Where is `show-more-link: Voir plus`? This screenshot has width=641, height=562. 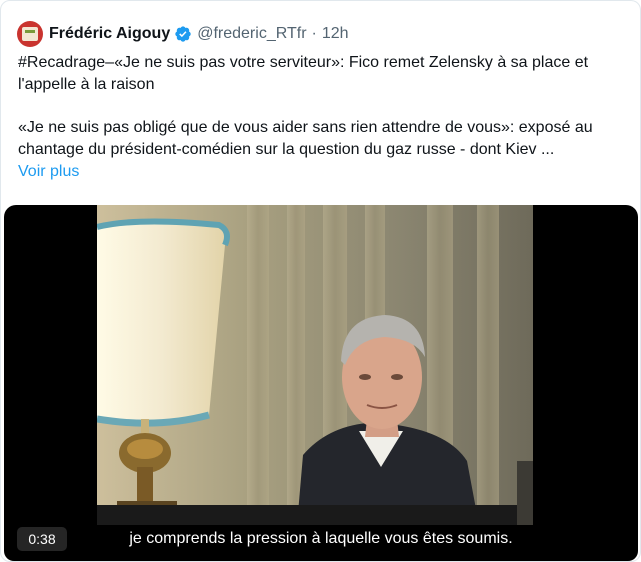 show-more-link: Voir plus is located at coordinates (324, 172).